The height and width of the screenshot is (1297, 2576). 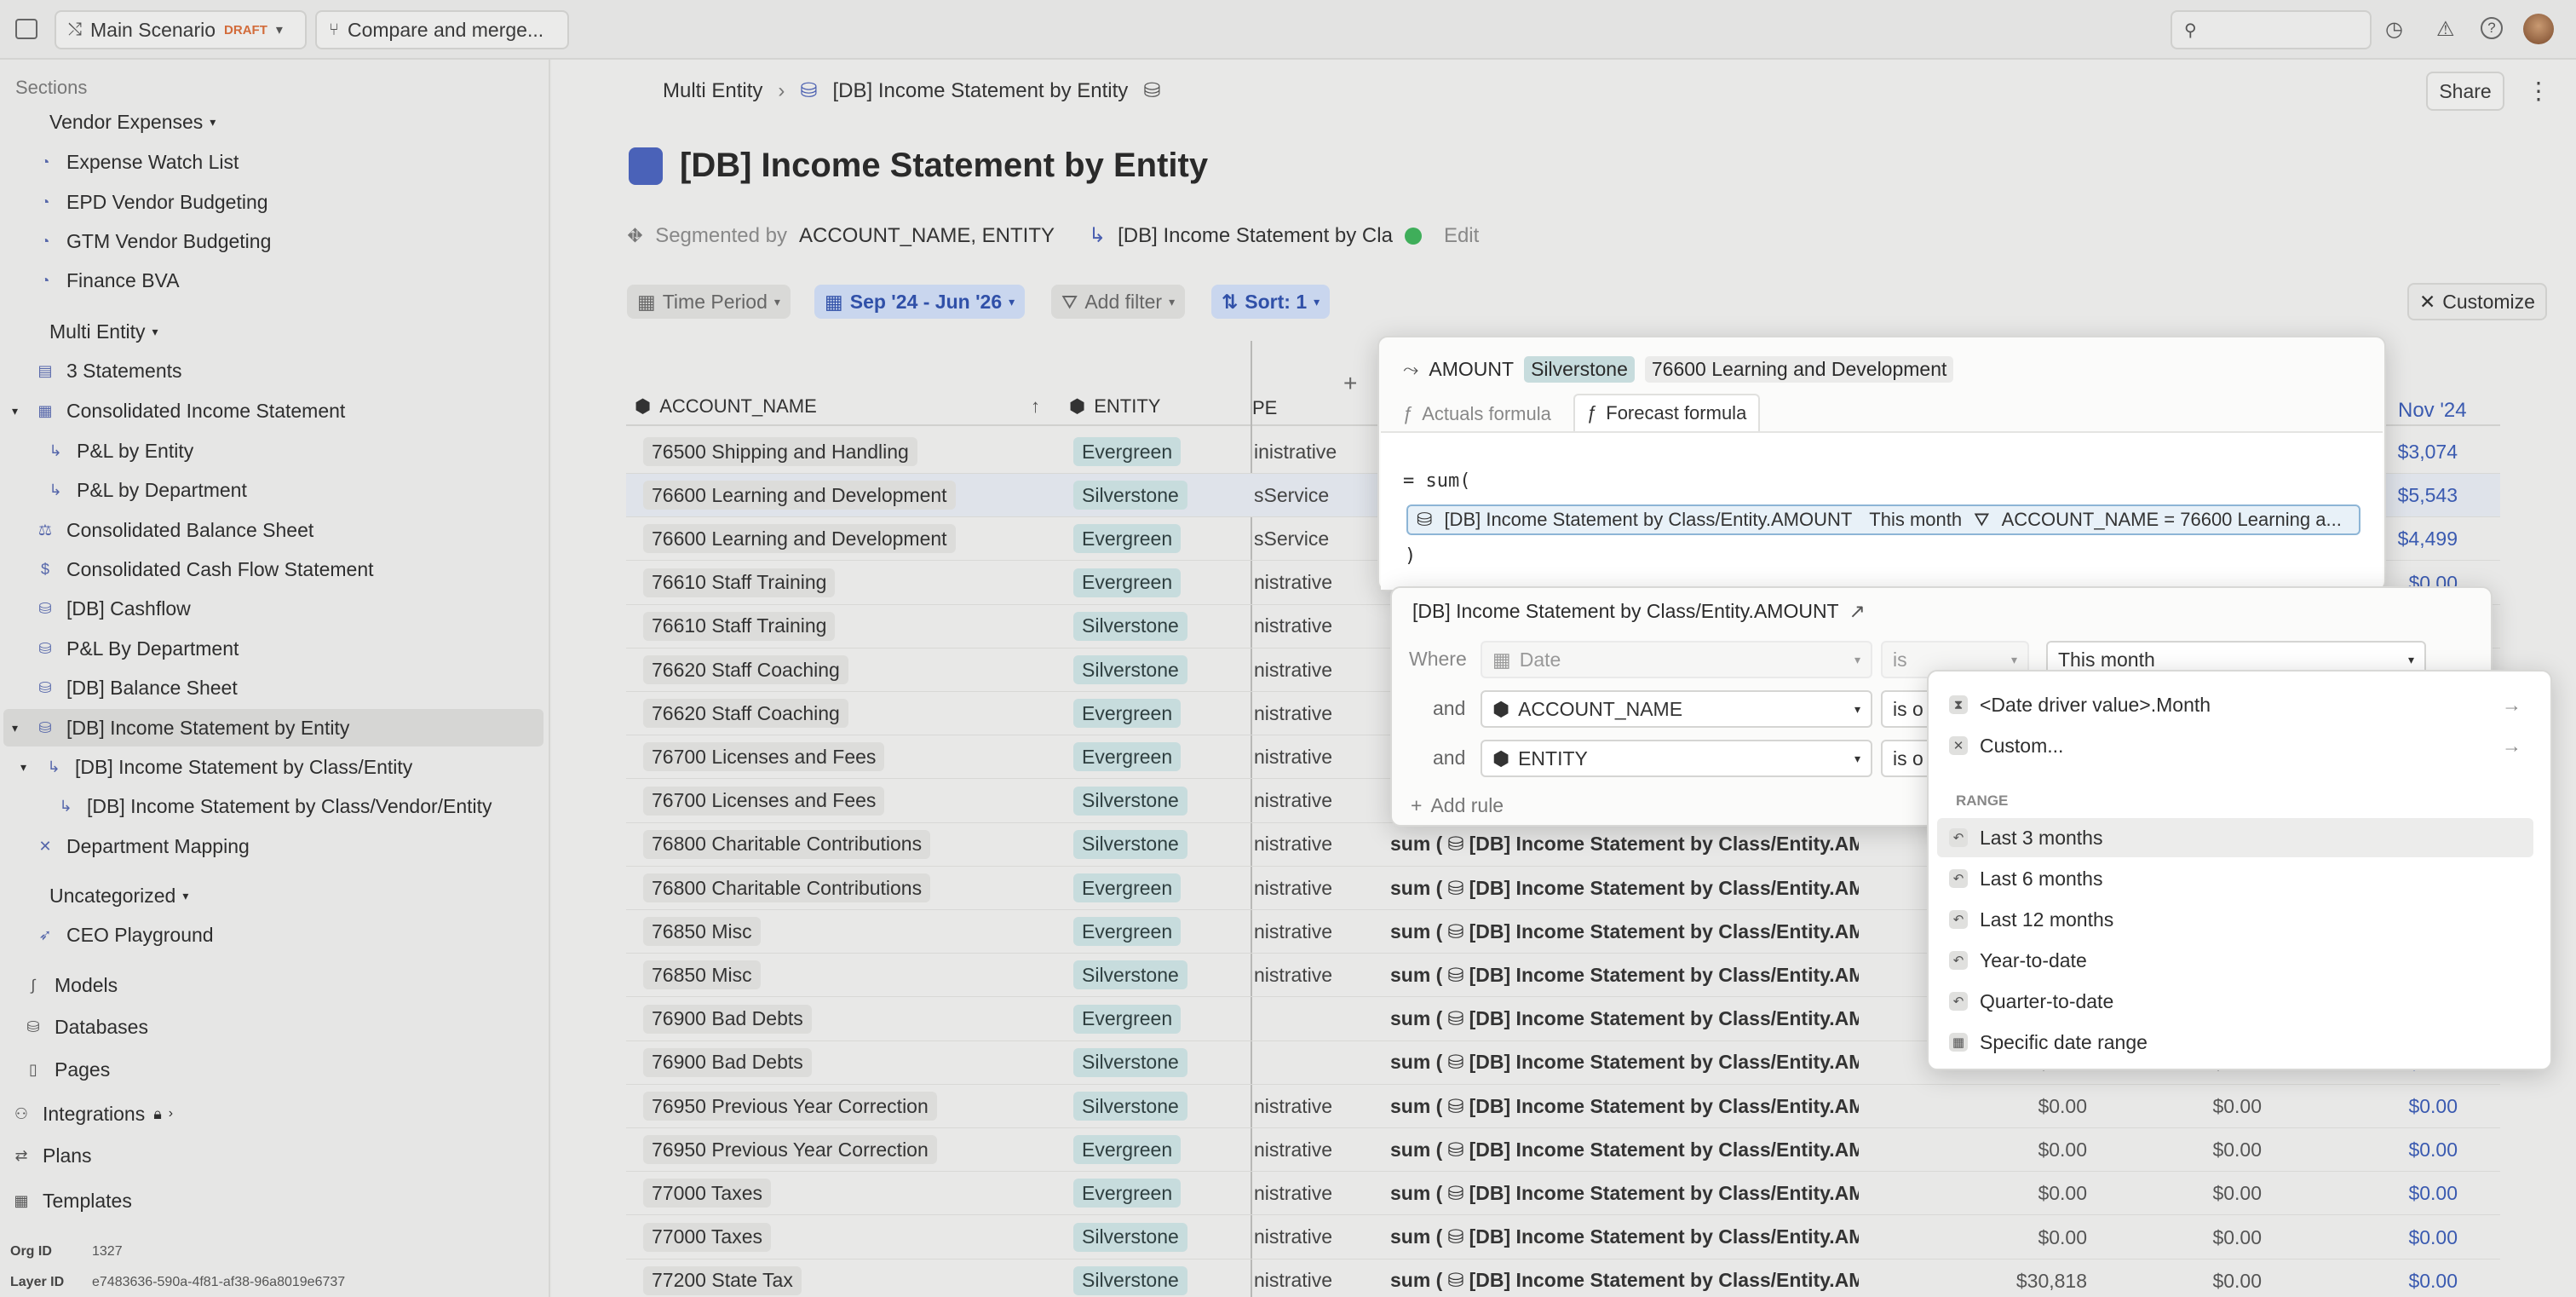 I want to click on sidebar-item-db-income-class: ▾ ↳ [DB] Income Statement by Class/Entity, so click(x=216, y=767).